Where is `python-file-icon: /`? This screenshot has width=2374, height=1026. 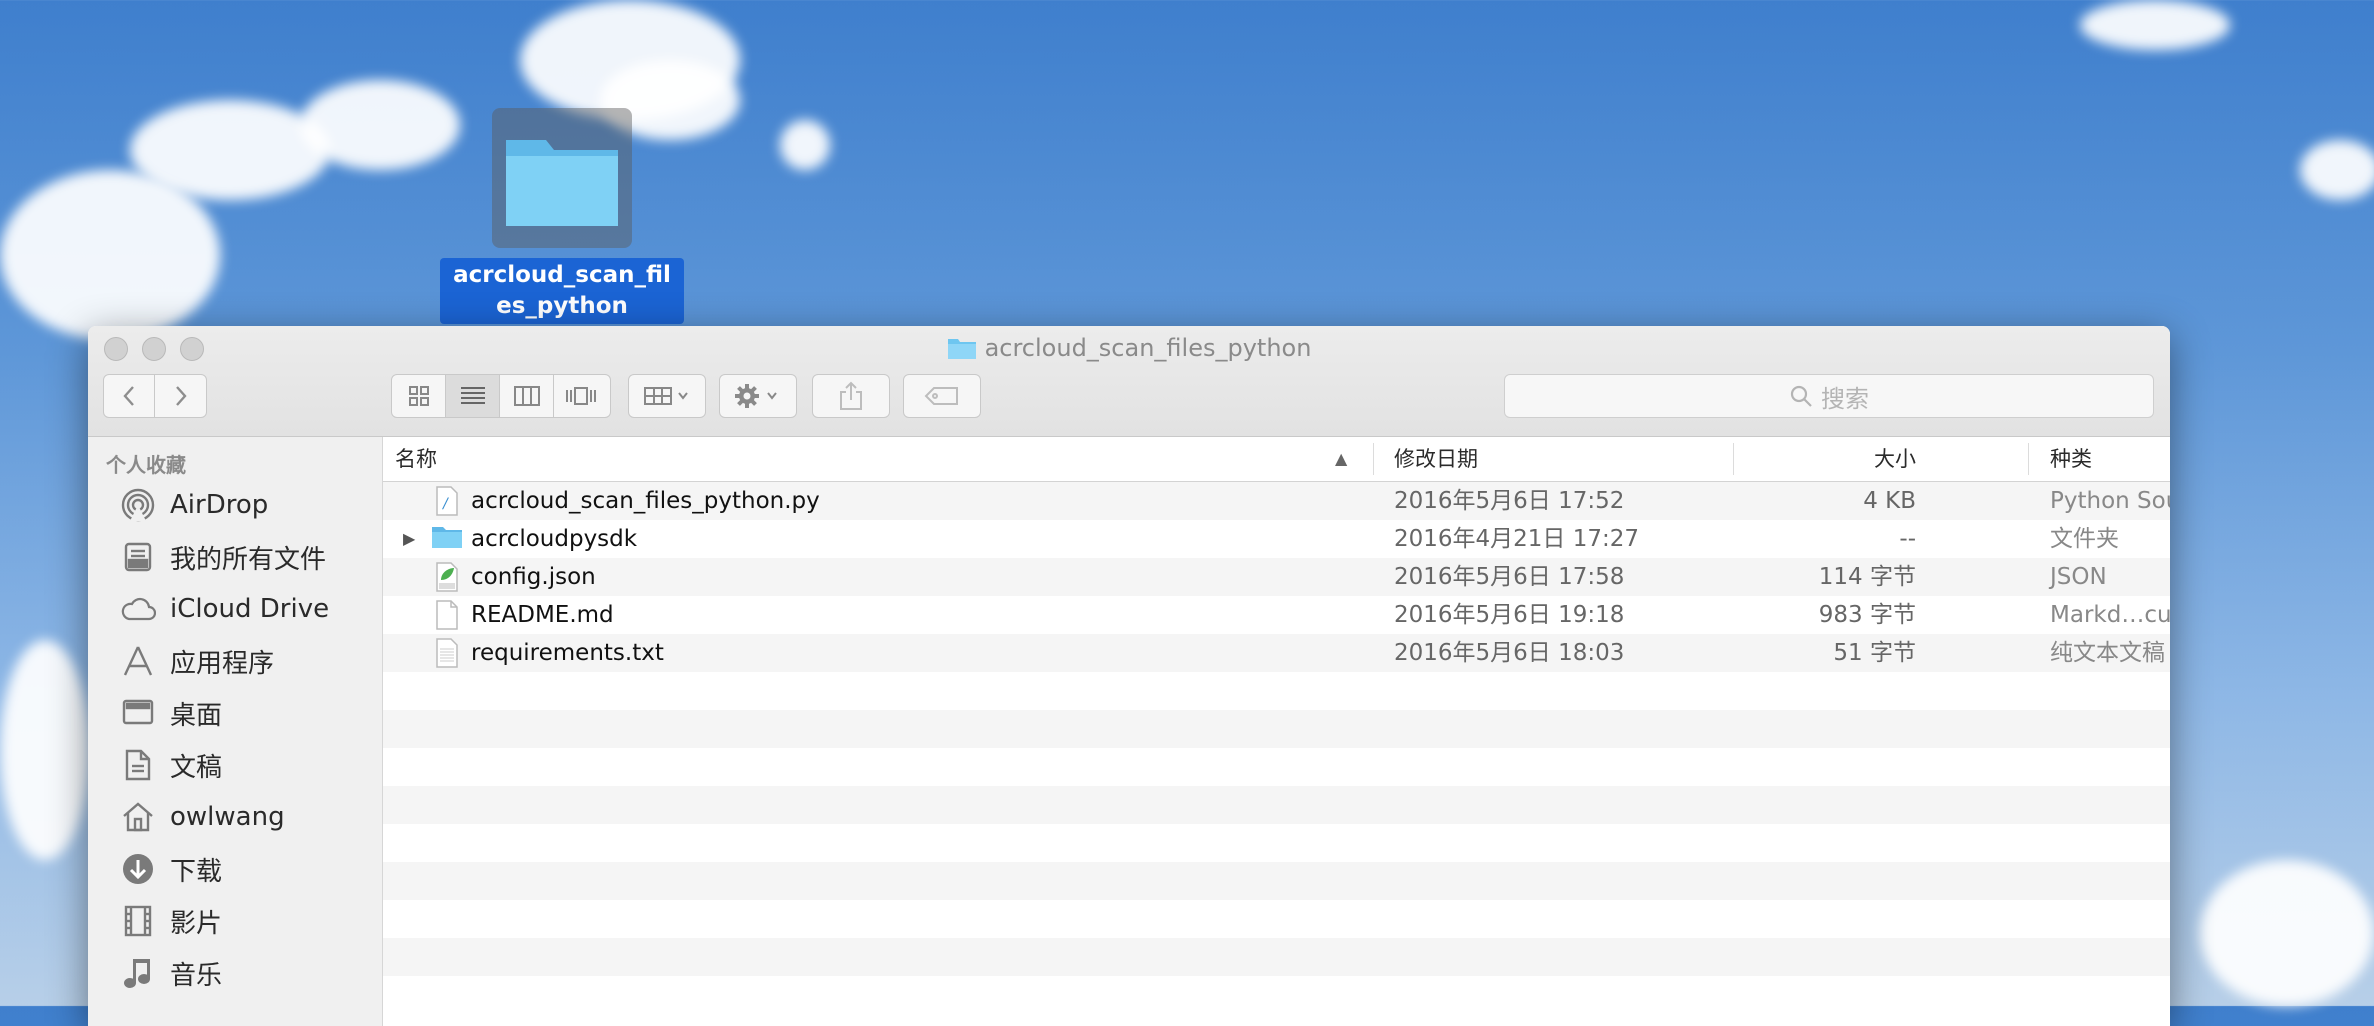 python-file-icon: / is located at coordinates (447, 504).